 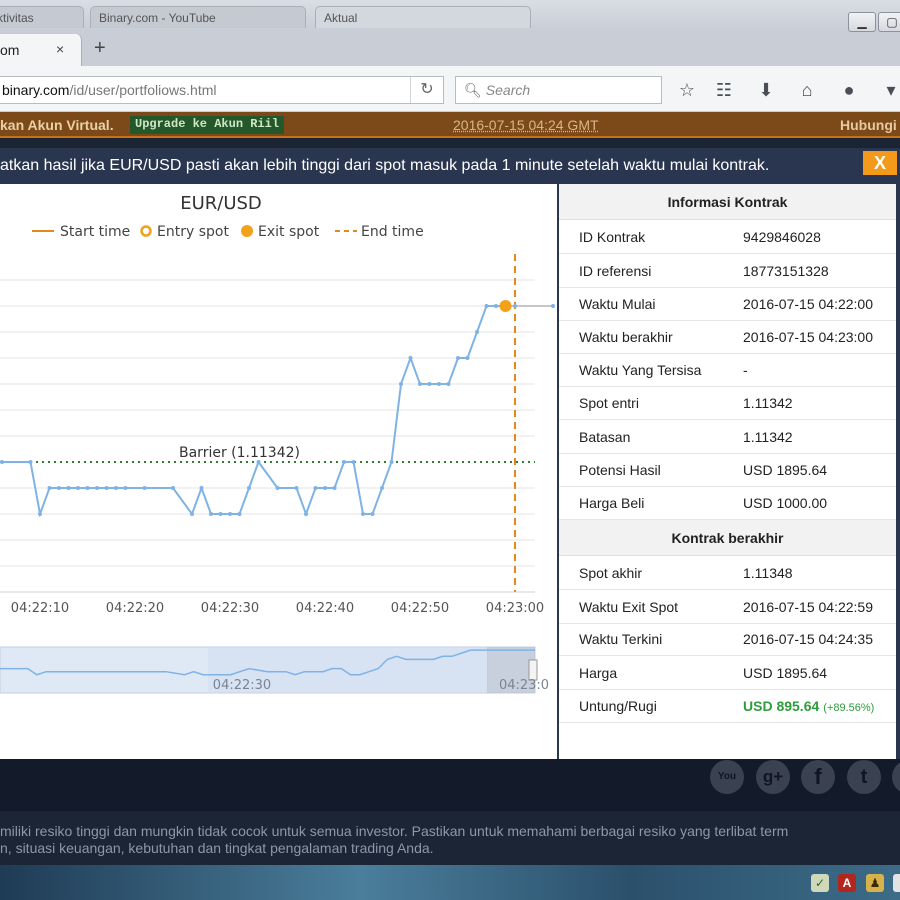 What do you see at coordinates (135, 608) in the screenshot?
I see `x-tick-label: 04:22:20` at bounding box center [135, 608].